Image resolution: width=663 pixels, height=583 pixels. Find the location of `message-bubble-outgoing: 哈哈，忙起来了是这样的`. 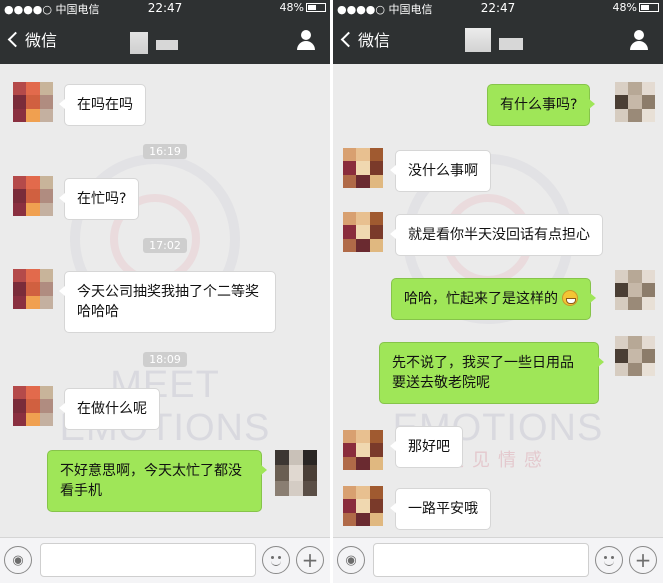

message-bubble-outgoing: 哈哈，忙起来了是这样的 is located at coordinates (494, 299).